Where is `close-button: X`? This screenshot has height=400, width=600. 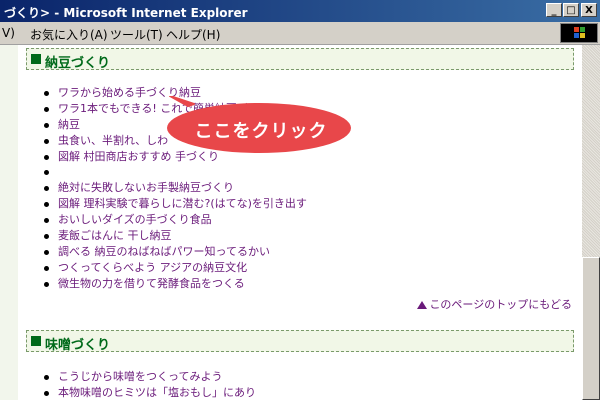
close-button: X is located at coordinates (589, 10).